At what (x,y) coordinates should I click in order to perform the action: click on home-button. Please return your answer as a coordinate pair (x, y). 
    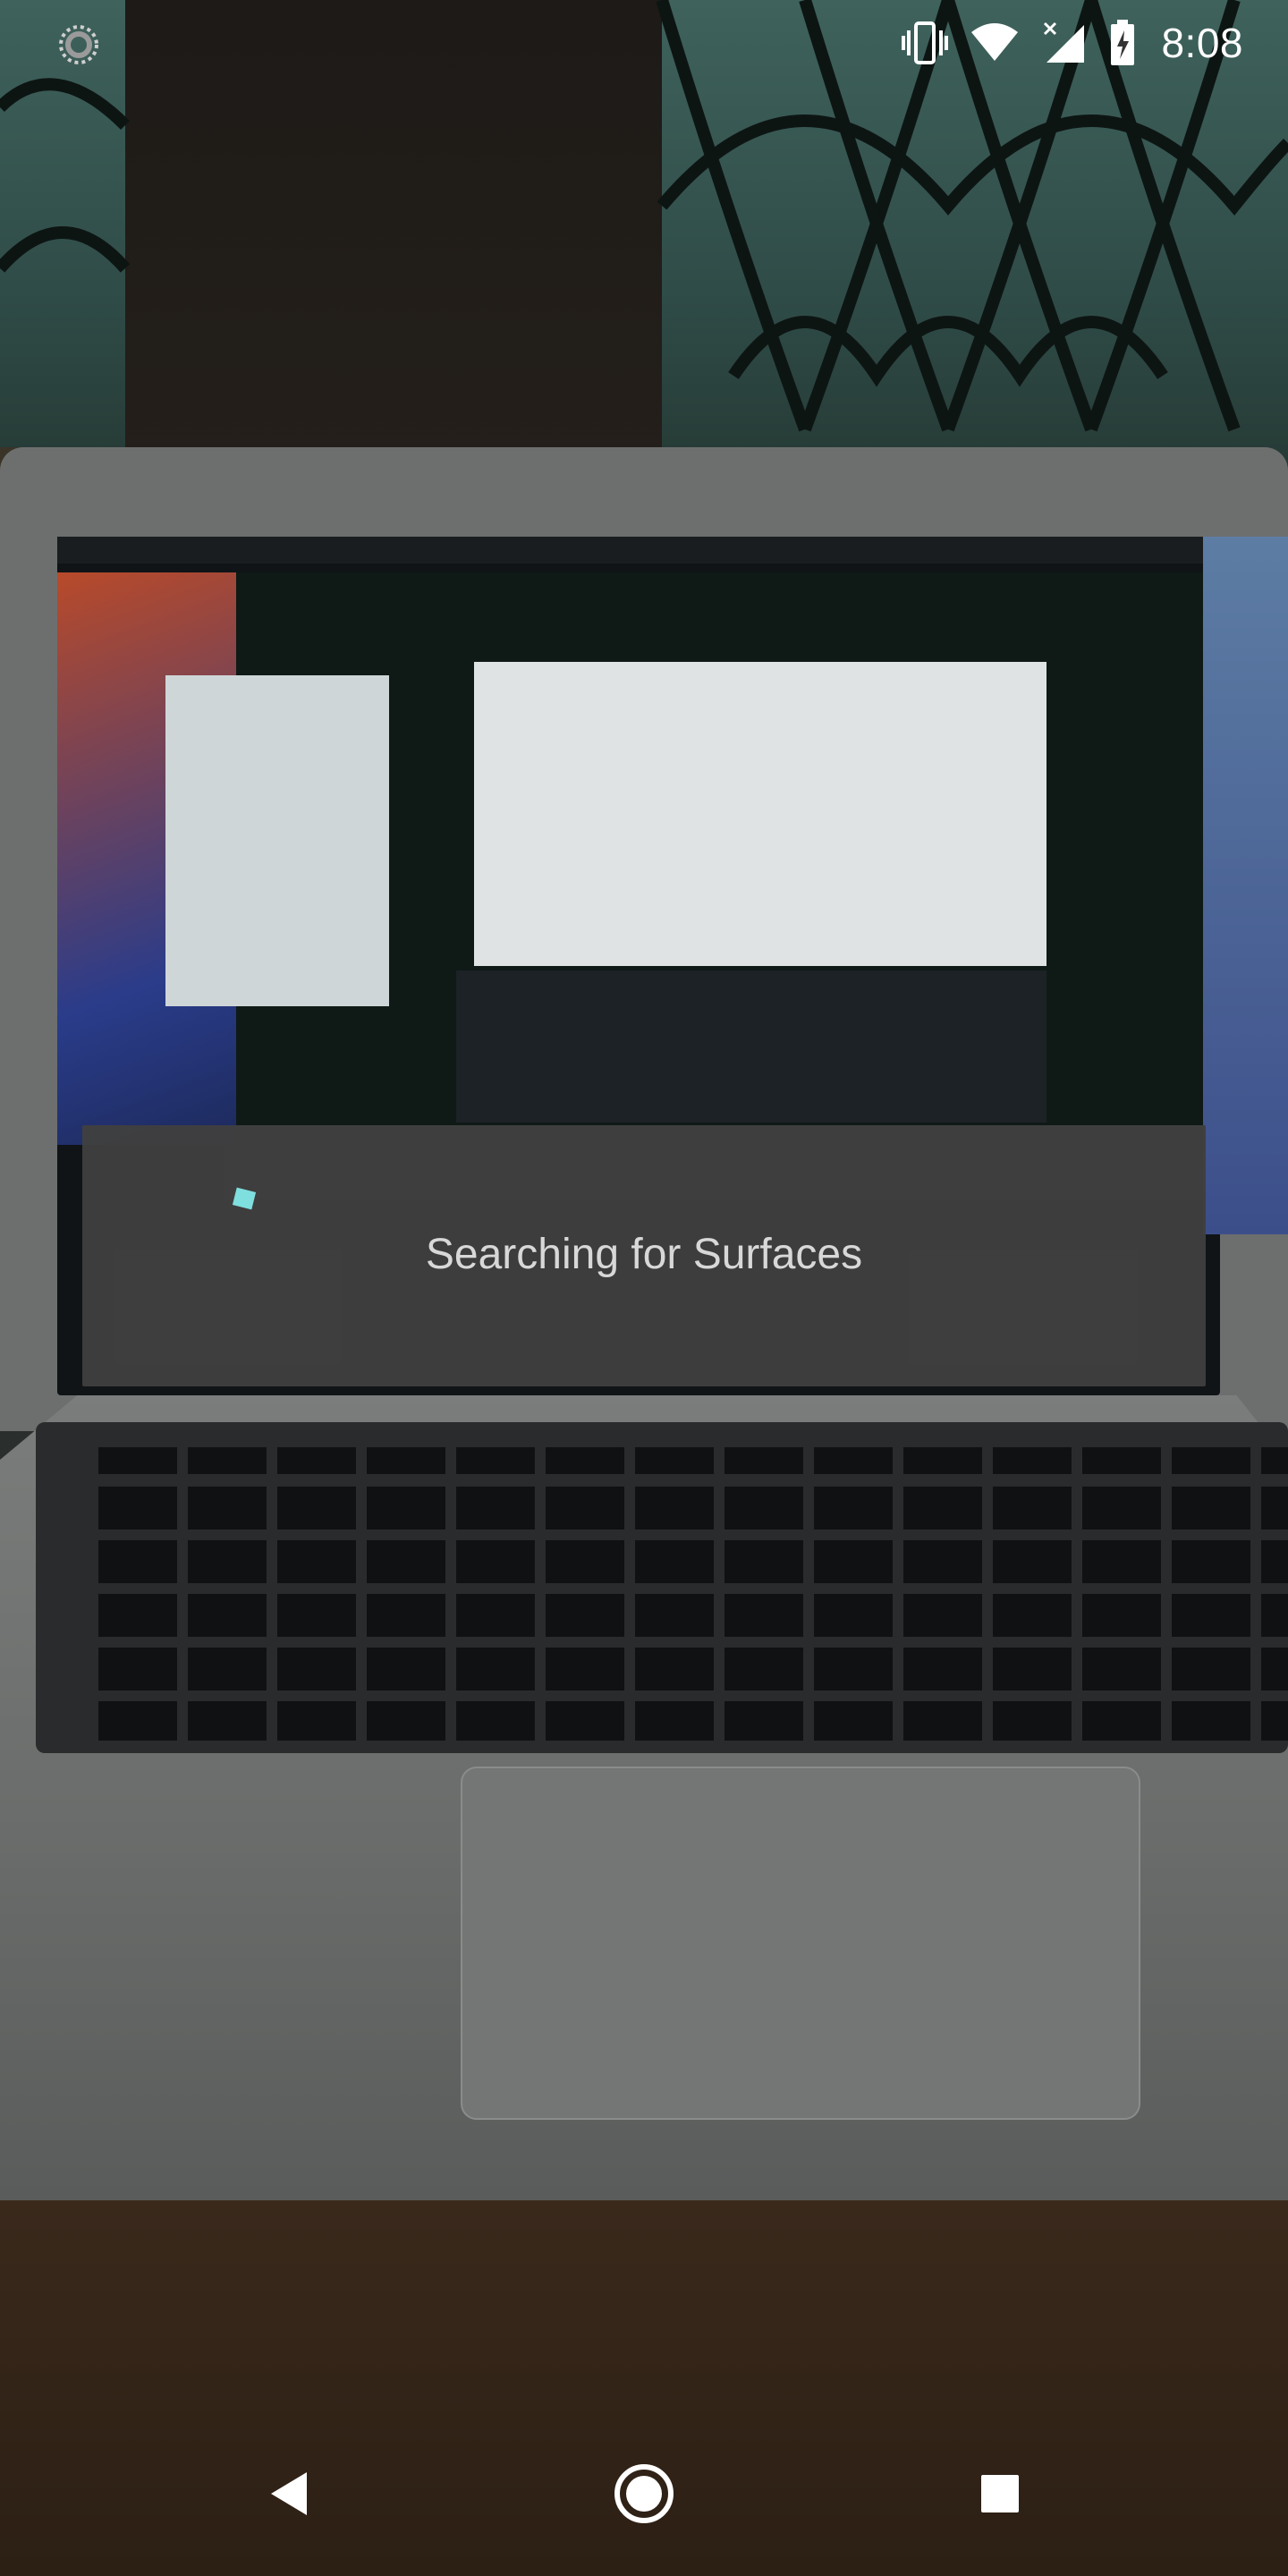
    Looking at the image, I should click on (644, 2495).